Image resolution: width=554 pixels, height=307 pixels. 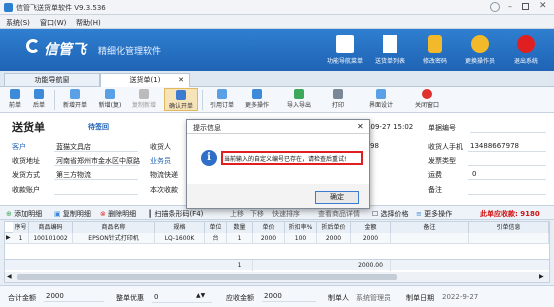 What do you see at coordinates (541, 276) in the screenshot?
I see `scroll-right-icon: ▶` at bounding box center [541, 276].